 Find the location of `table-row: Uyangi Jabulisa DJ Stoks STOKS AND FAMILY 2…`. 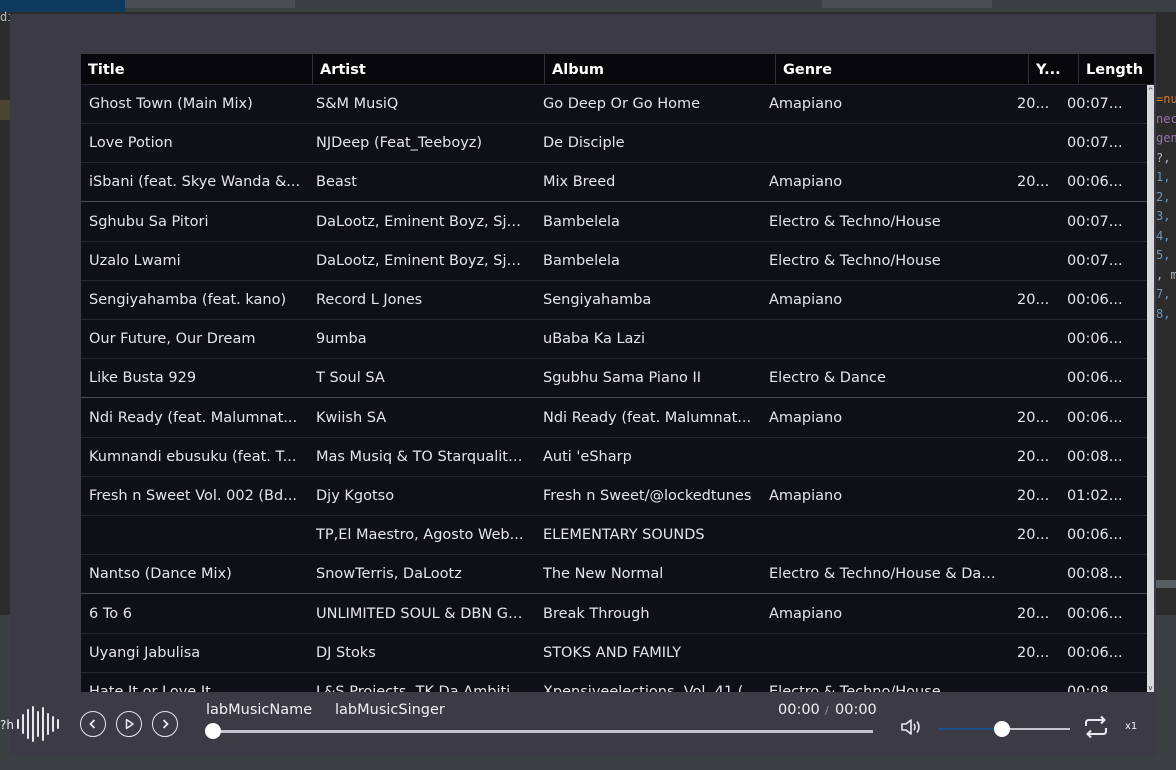

table-row: Uyangi Jabulisa DJ Stoks STOKS AND FAMILY 2… is located at coordinates (614, 653).